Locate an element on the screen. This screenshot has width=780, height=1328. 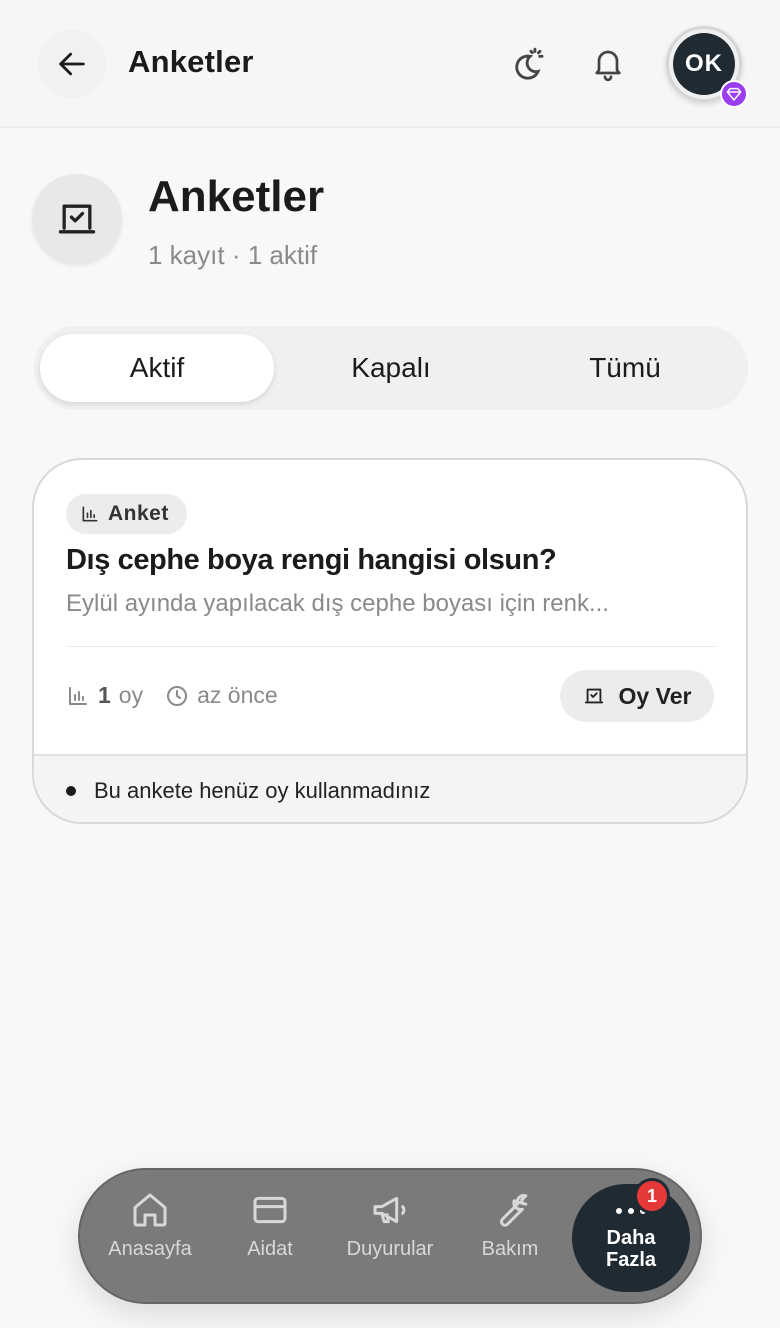
card-icon is located at coordinates (270, 1210).